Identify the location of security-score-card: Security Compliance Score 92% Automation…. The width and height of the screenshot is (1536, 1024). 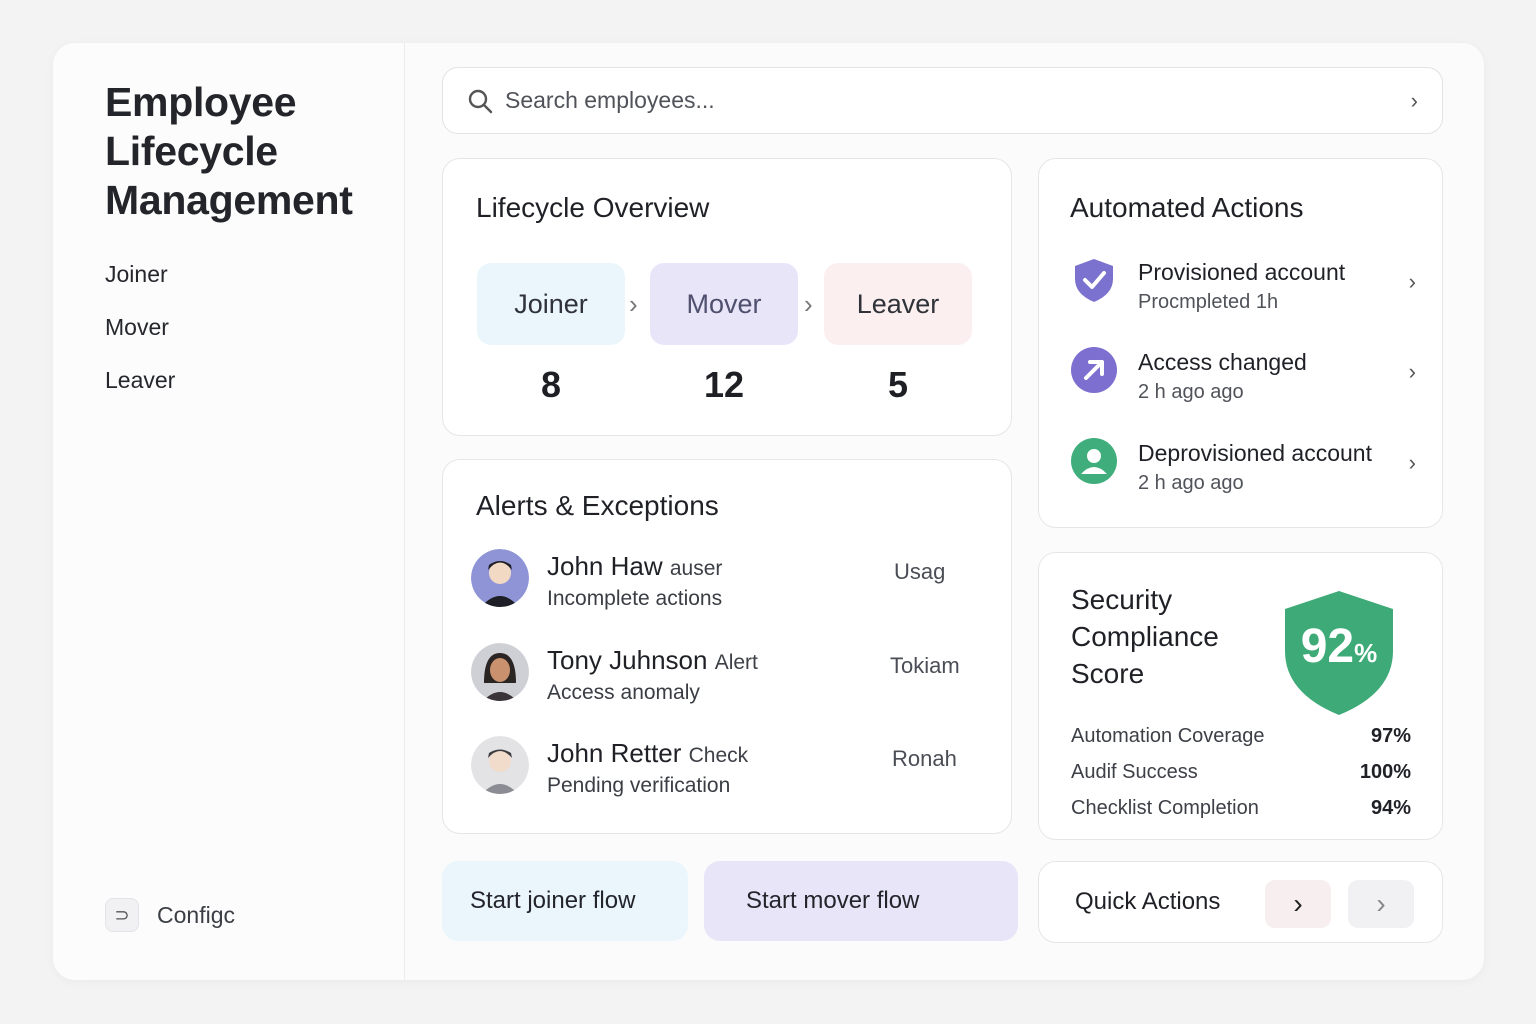
(1240, 696).